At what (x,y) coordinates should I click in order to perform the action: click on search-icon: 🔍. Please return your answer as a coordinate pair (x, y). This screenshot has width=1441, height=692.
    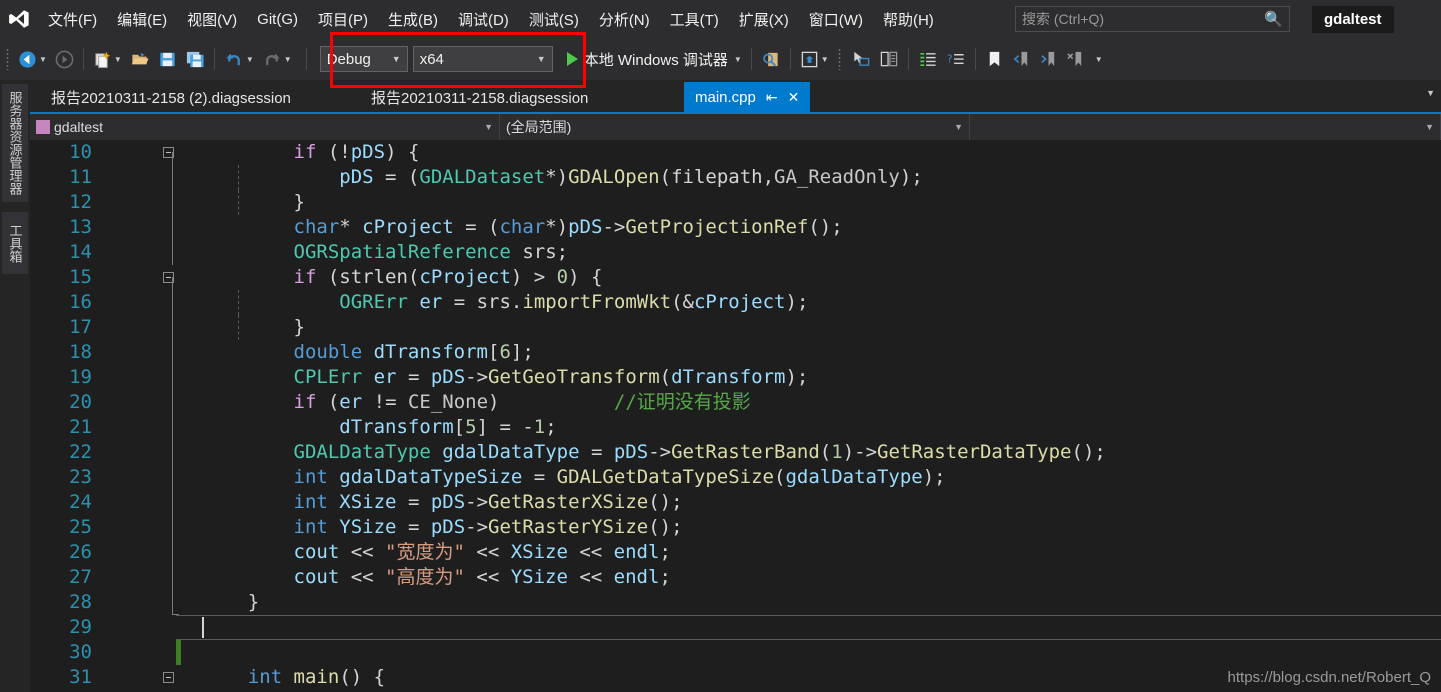
    Looking at the image, I should click on (1273, 19).